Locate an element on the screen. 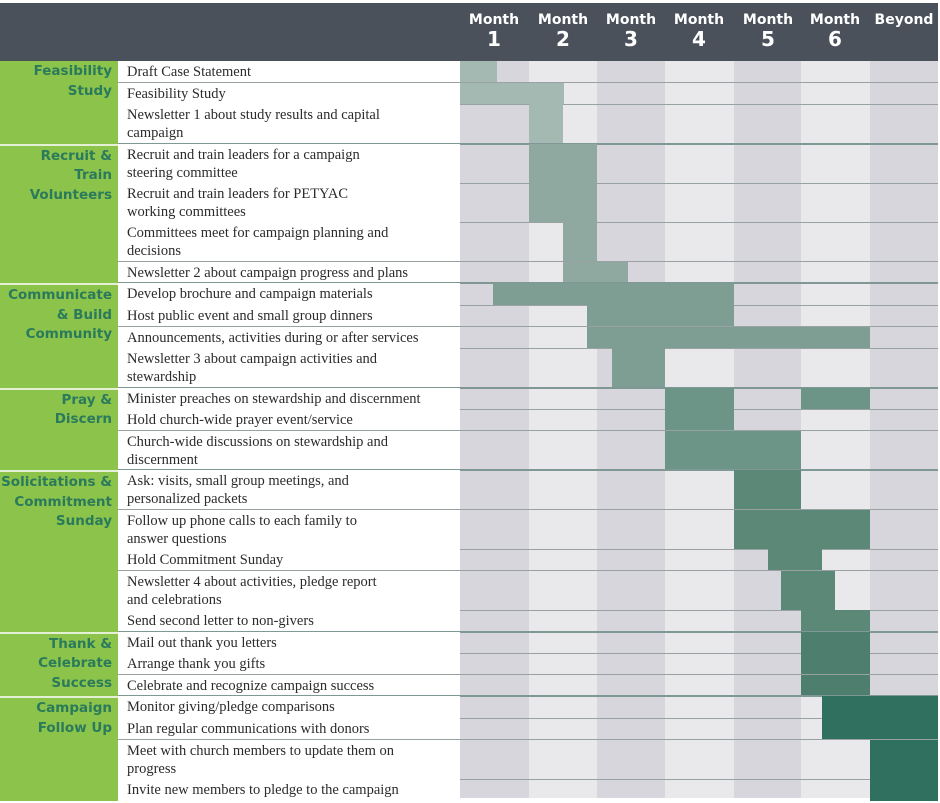  task-label: Monitor giving/pledge comparisons is located at coordinates (289, 707).